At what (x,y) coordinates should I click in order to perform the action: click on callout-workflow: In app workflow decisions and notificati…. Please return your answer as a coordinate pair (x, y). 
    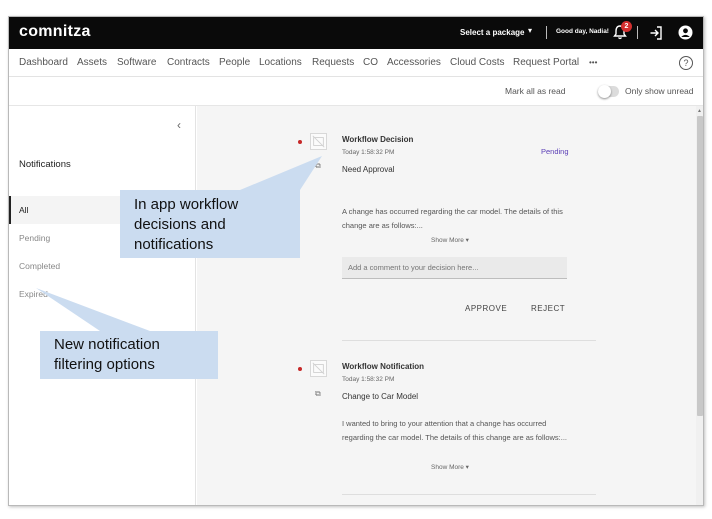
    Looking at the image, I should click on (210, 224).